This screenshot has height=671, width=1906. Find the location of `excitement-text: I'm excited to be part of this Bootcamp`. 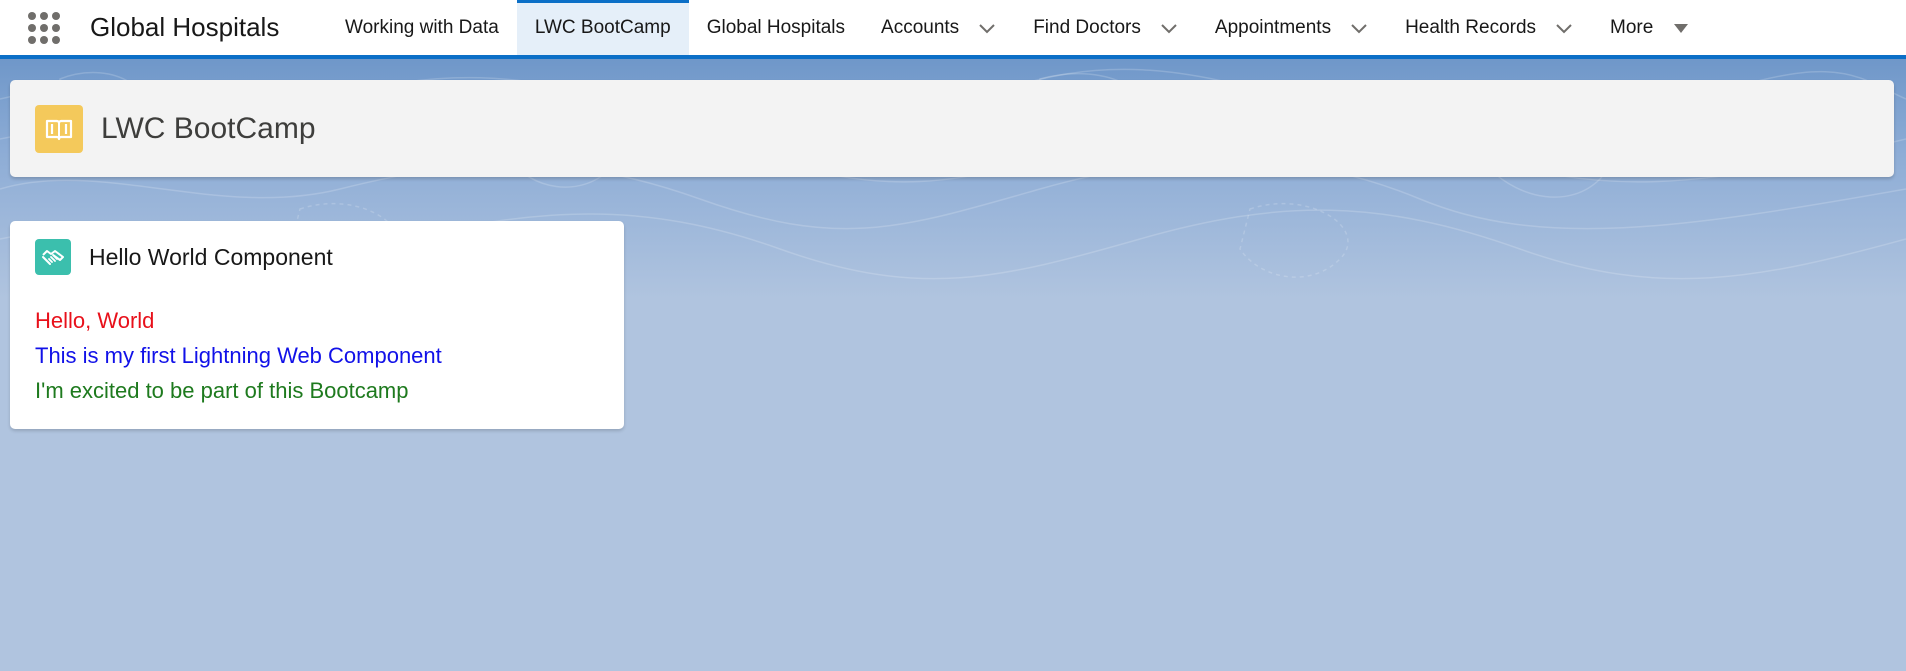

excitement-text: I'm excited to be part of this Bootcamp is located at coordinates (222, 390).